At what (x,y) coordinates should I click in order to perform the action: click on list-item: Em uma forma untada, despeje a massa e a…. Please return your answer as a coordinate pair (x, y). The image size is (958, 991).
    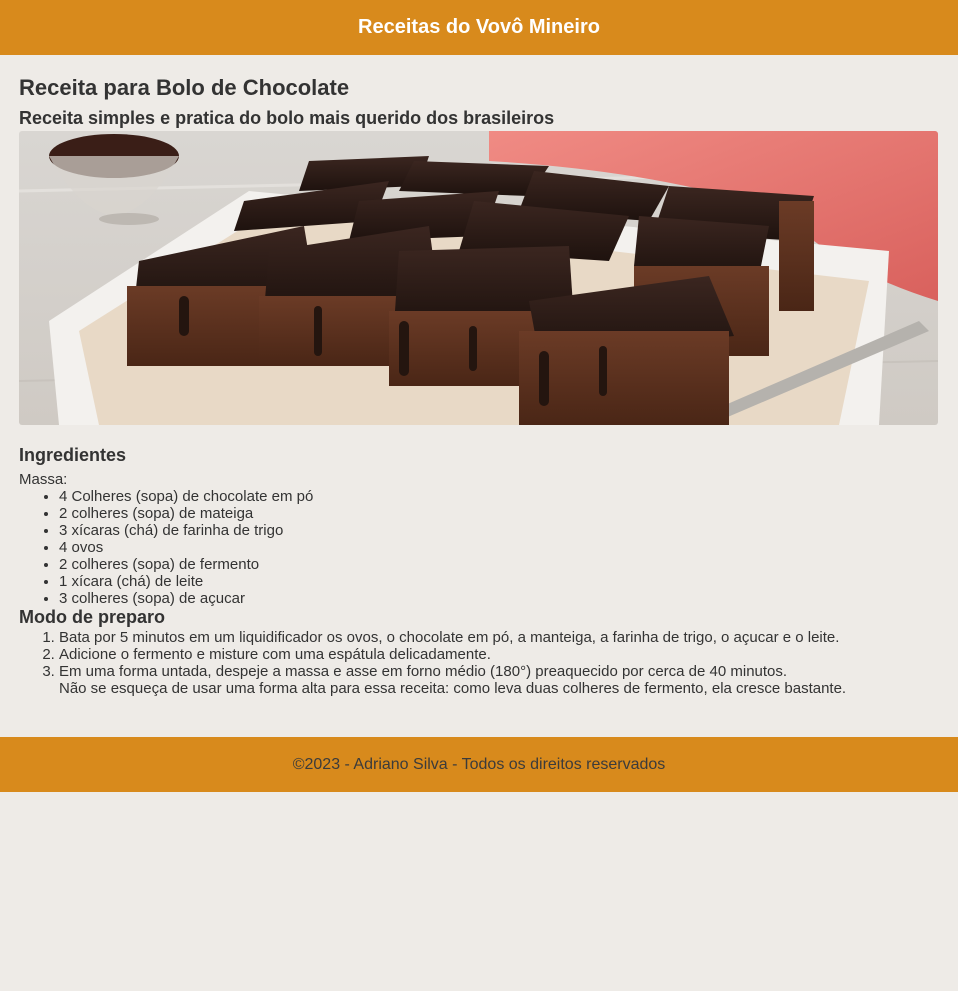
    Looking at the image, I should click on (498, 680).